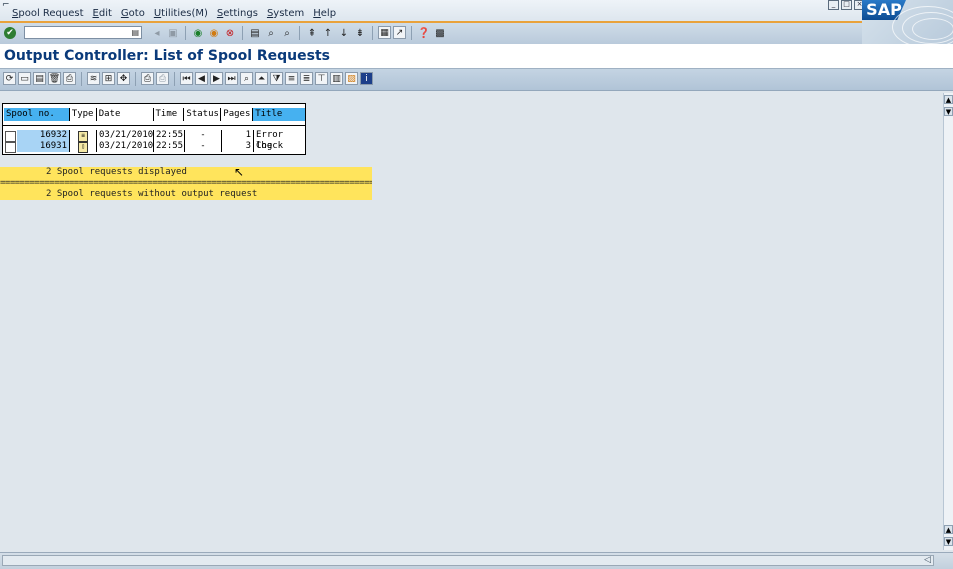  What do you see at coordinates (321, 78) in the screenshot?
I see `set-filter-icon: ⊤` at bounding box center [321, 78].